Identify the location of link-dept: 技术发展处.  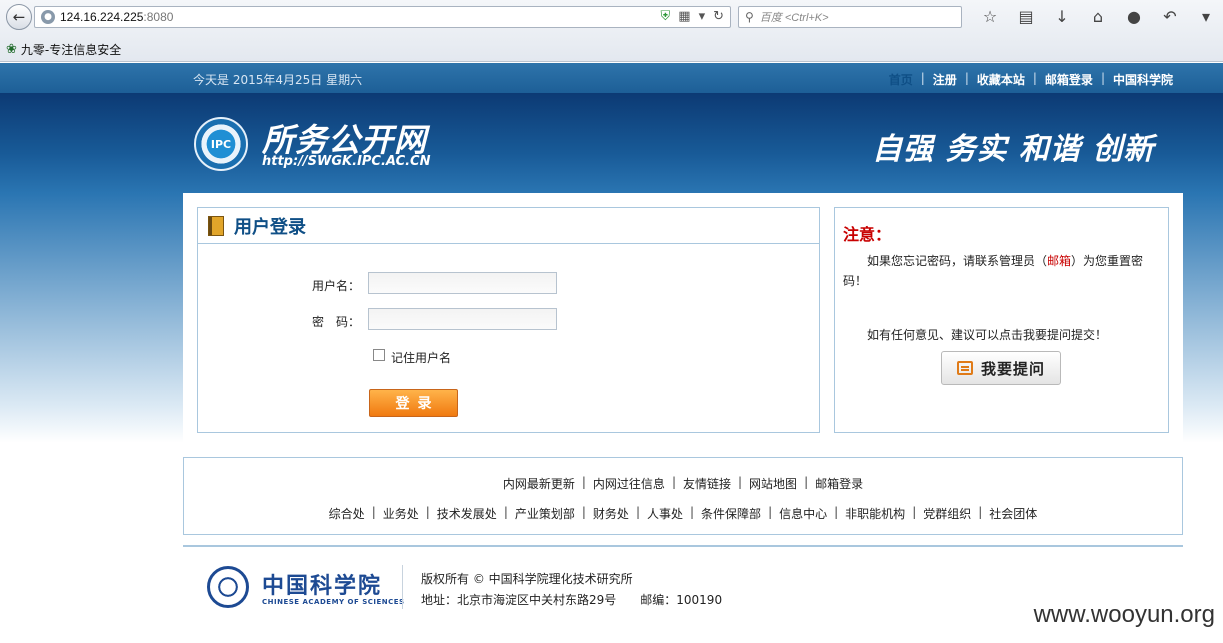
(467, 513).